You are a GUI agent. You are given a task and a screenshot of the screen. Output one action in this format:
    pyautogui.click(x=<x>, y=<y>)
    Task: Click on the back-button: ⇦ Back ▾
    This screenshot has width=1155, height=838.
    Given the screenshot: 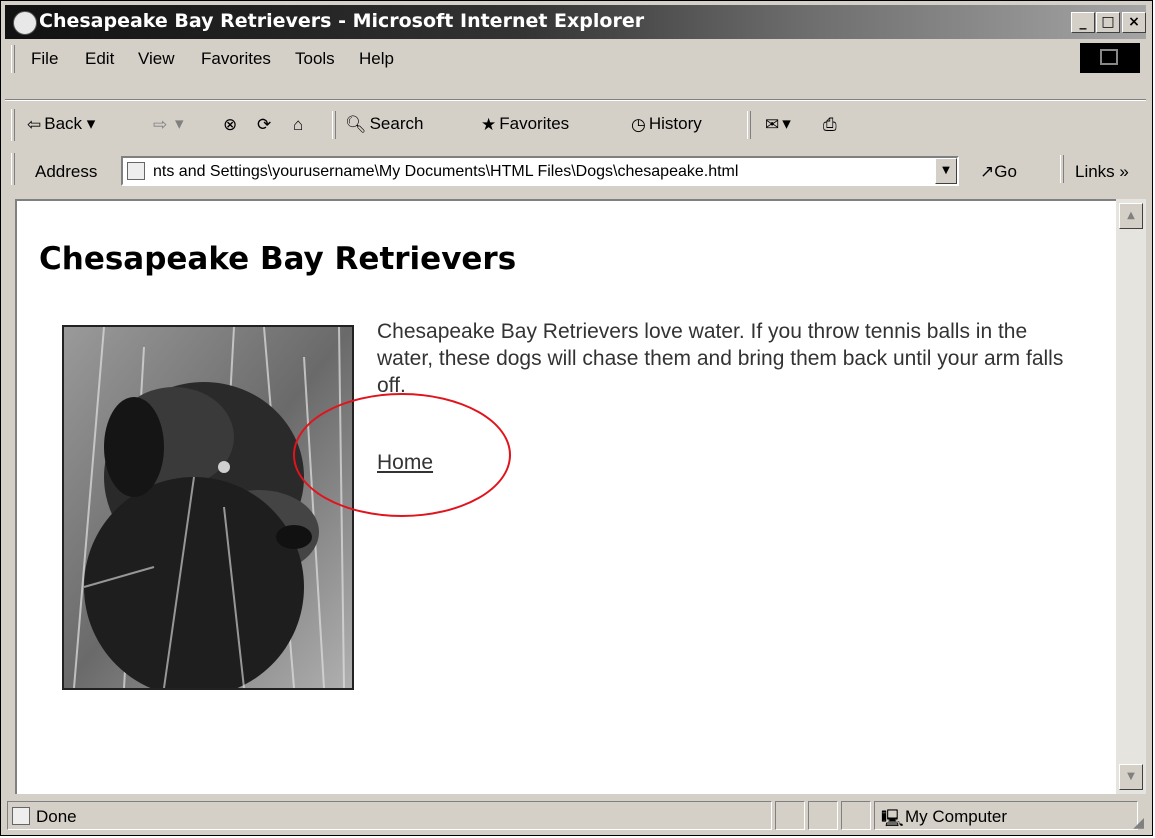 What is the action you would take?
    pyautogui.click(x=61, y=124)
    